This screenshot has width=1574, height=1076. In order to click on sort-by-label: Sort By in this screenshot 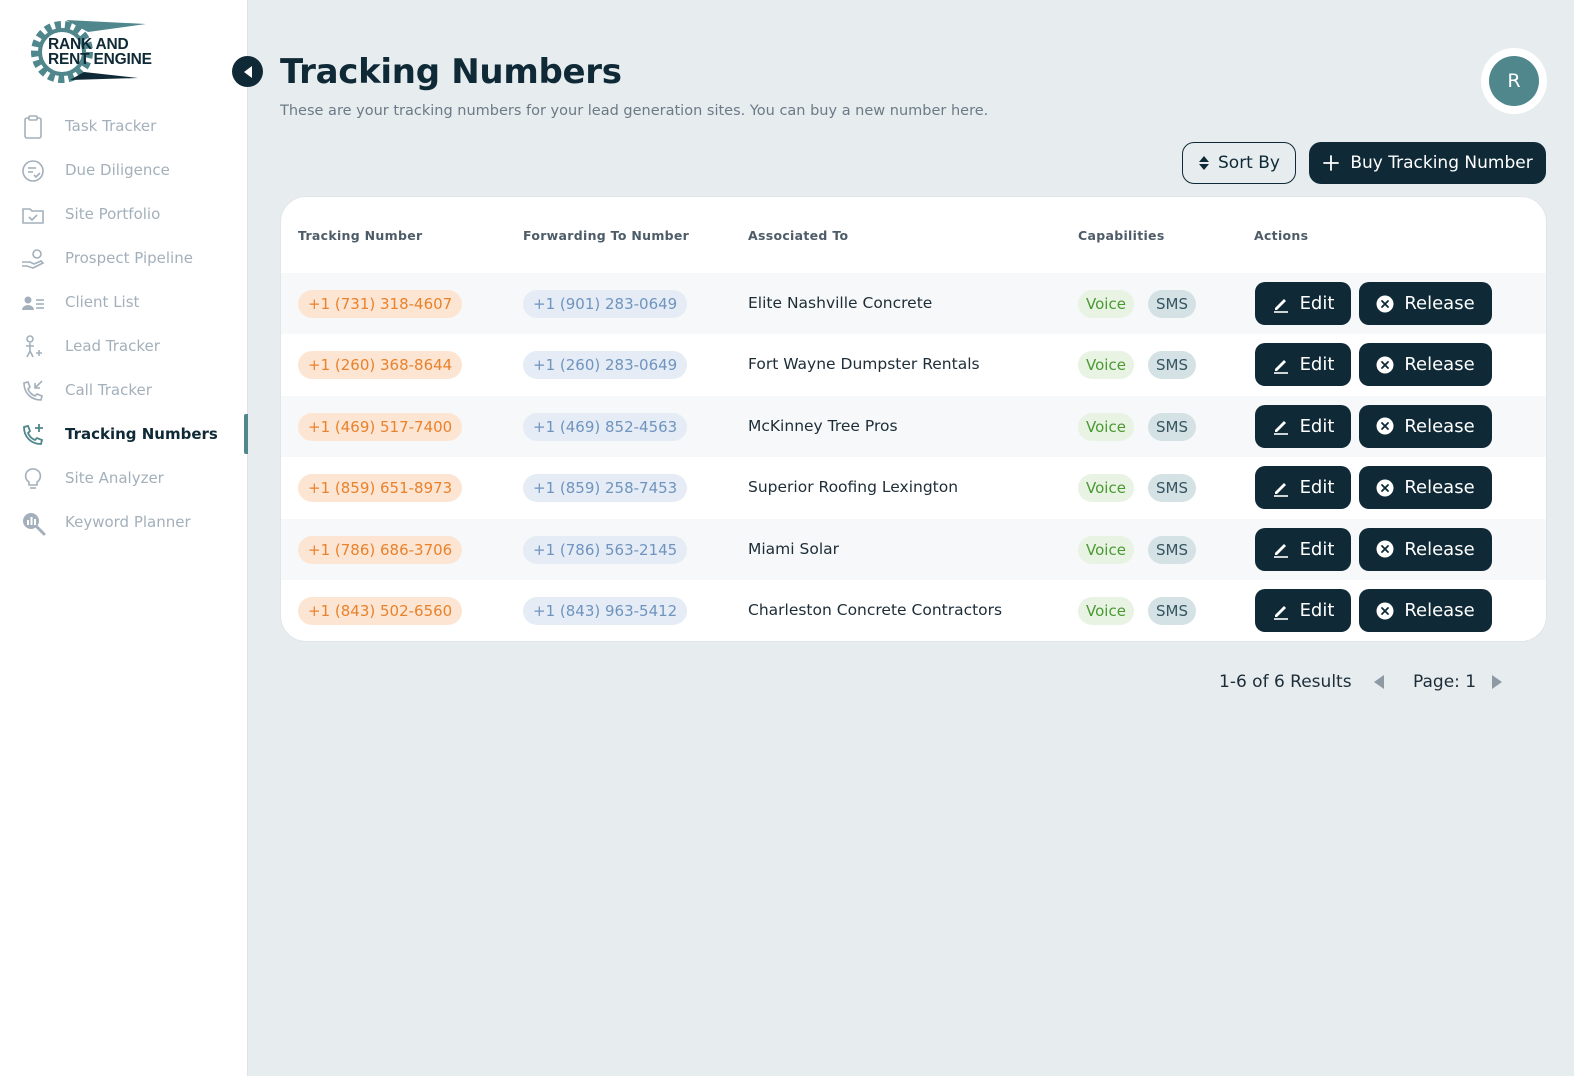, I will do `click(1249, 163)`.